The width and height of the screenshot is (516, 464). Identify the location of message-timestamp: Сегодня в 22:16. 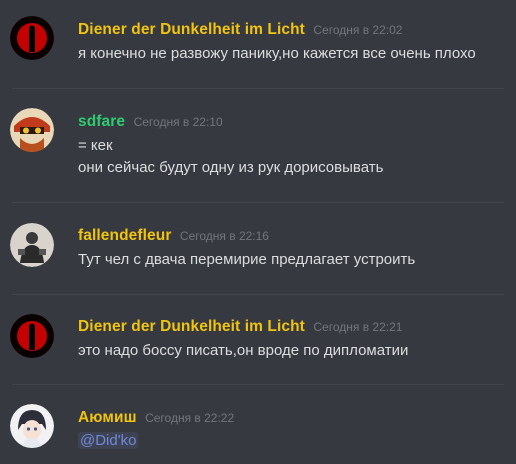
(224, 236).